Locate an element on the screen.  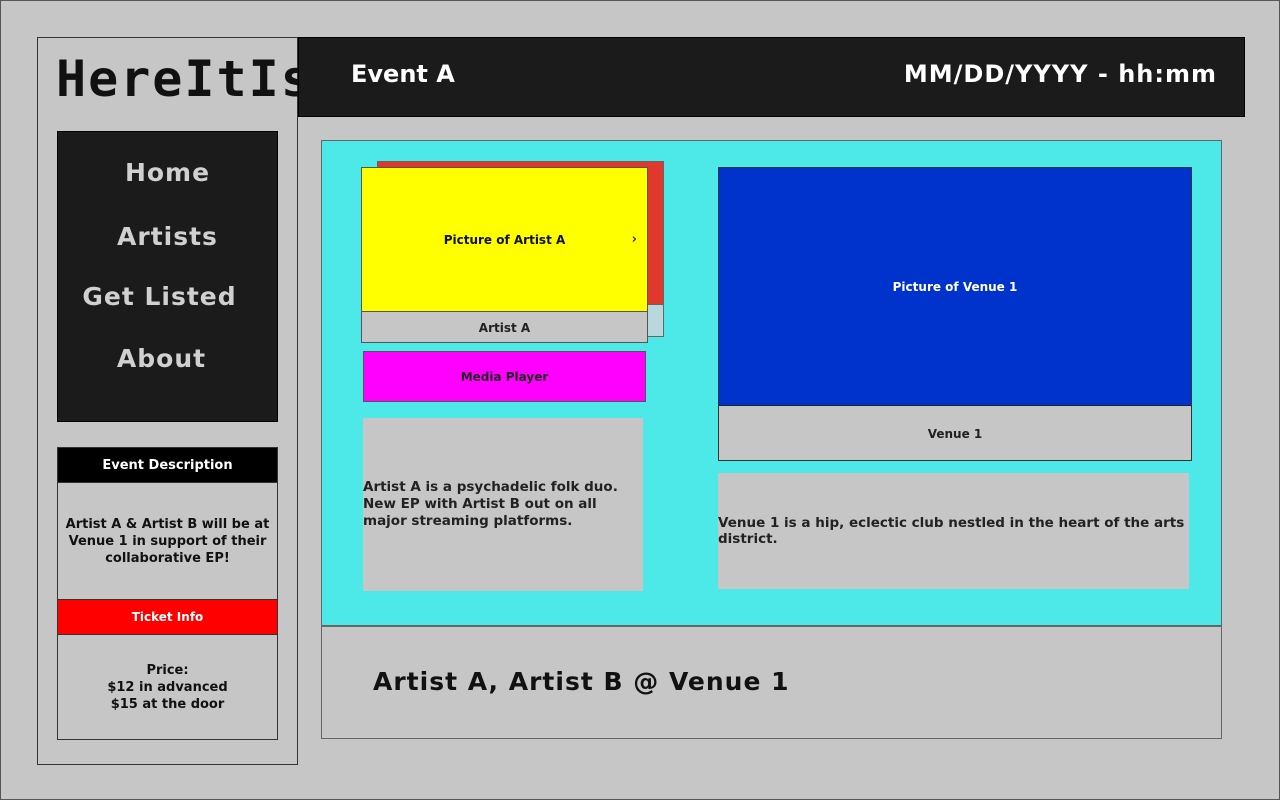
nav-item-home: Home is located at coordinates (167, 172).